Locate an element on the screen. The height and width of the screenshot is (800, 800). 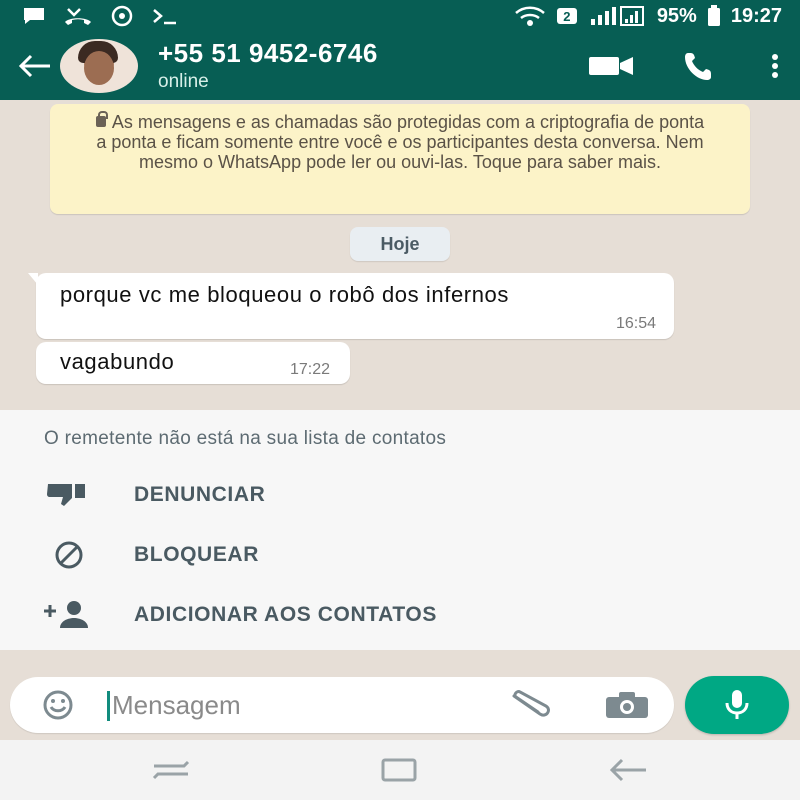
missed-call-icon is located at coordinates (78, 16).